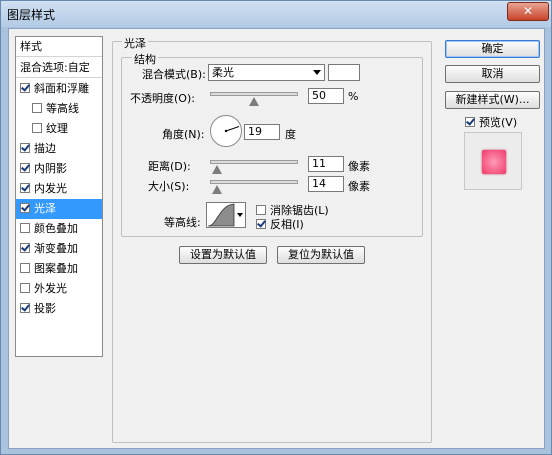 This screenshot has height=455, width=552. Describe the element at coordinates (223, 72) in the screenshot. I see `blend-mode-value: 柔光` at that location.